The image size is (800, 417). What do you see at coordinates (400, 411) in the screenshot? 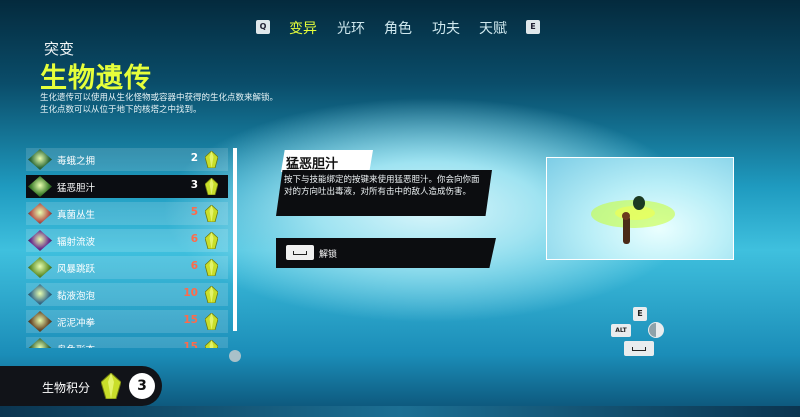
I see `bottom-decoration` at bounding box center [400, 411].